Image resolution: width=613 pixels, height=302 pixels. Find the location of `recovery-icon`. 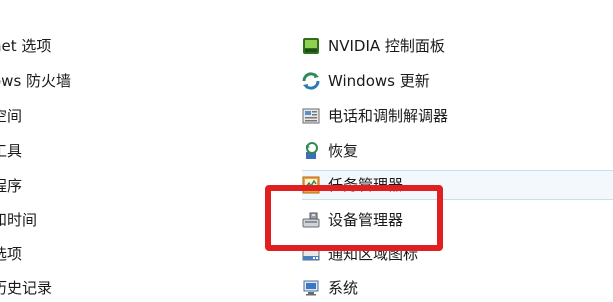

recovery-icon is located at coordinates (311, 151).